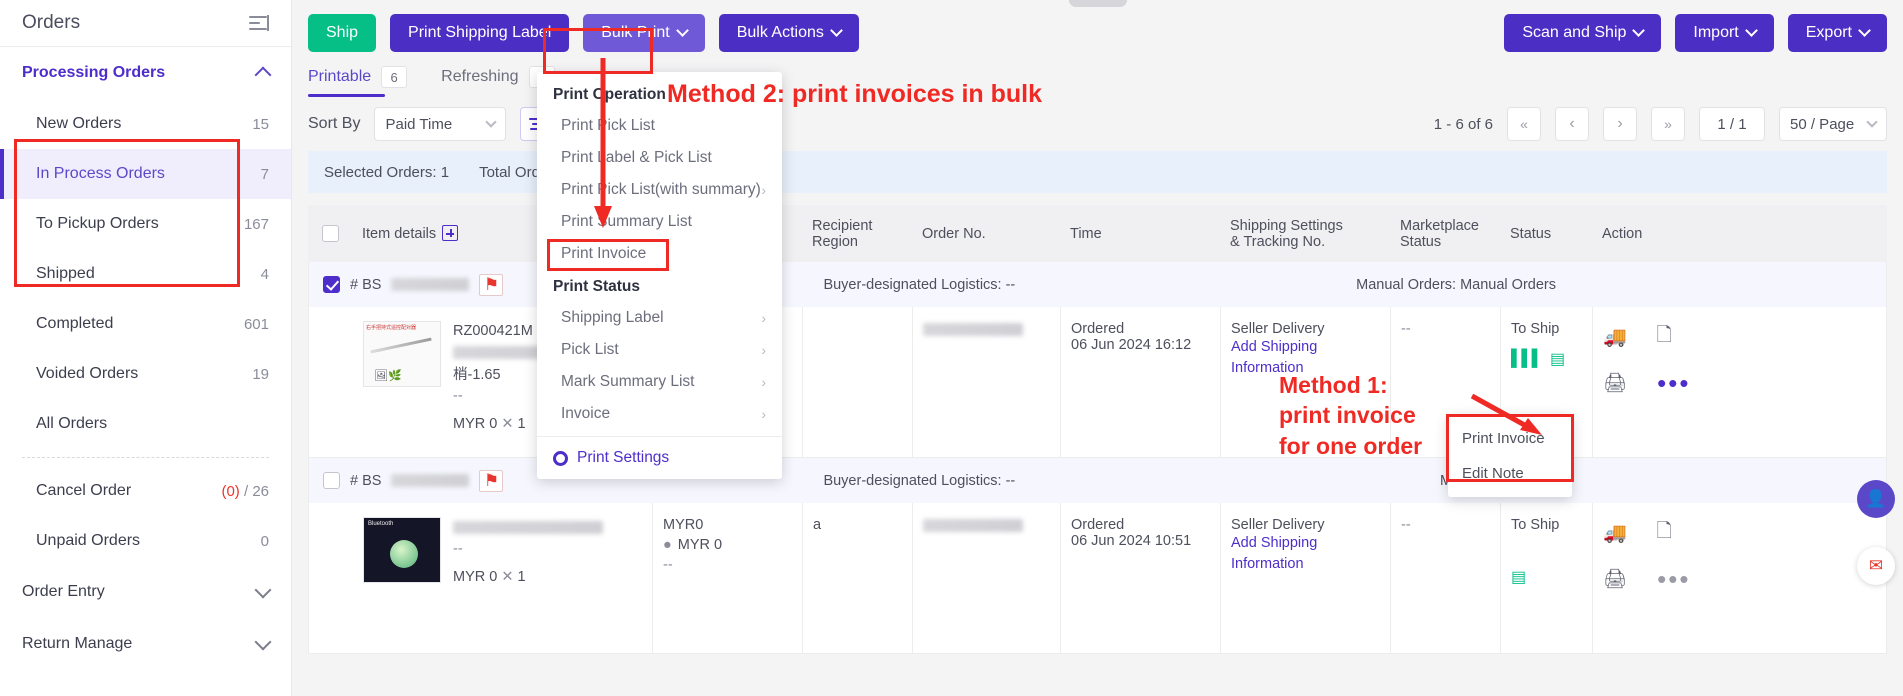  What do you see at coordinates (330, 233) in the screenshot?
I see `select-all-checkbox` at bounding box center [330, 233].